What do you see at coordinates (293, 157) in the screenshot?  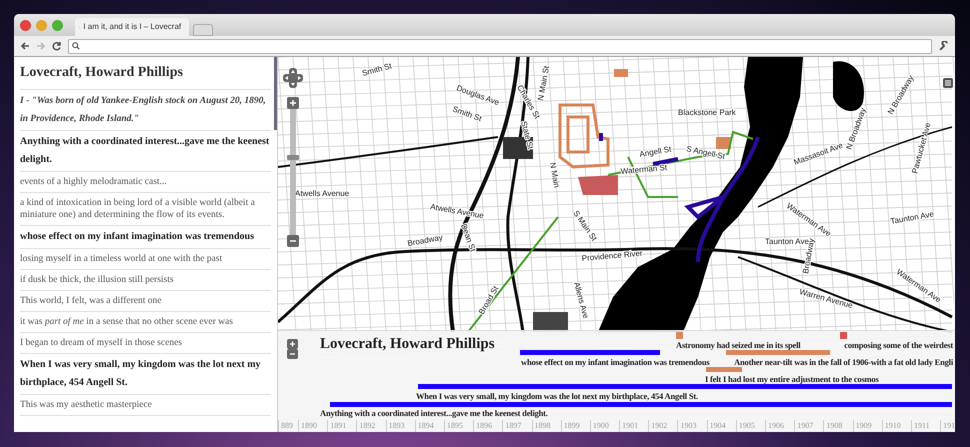 I see `slider-handle` at bounding box center [293, 157].